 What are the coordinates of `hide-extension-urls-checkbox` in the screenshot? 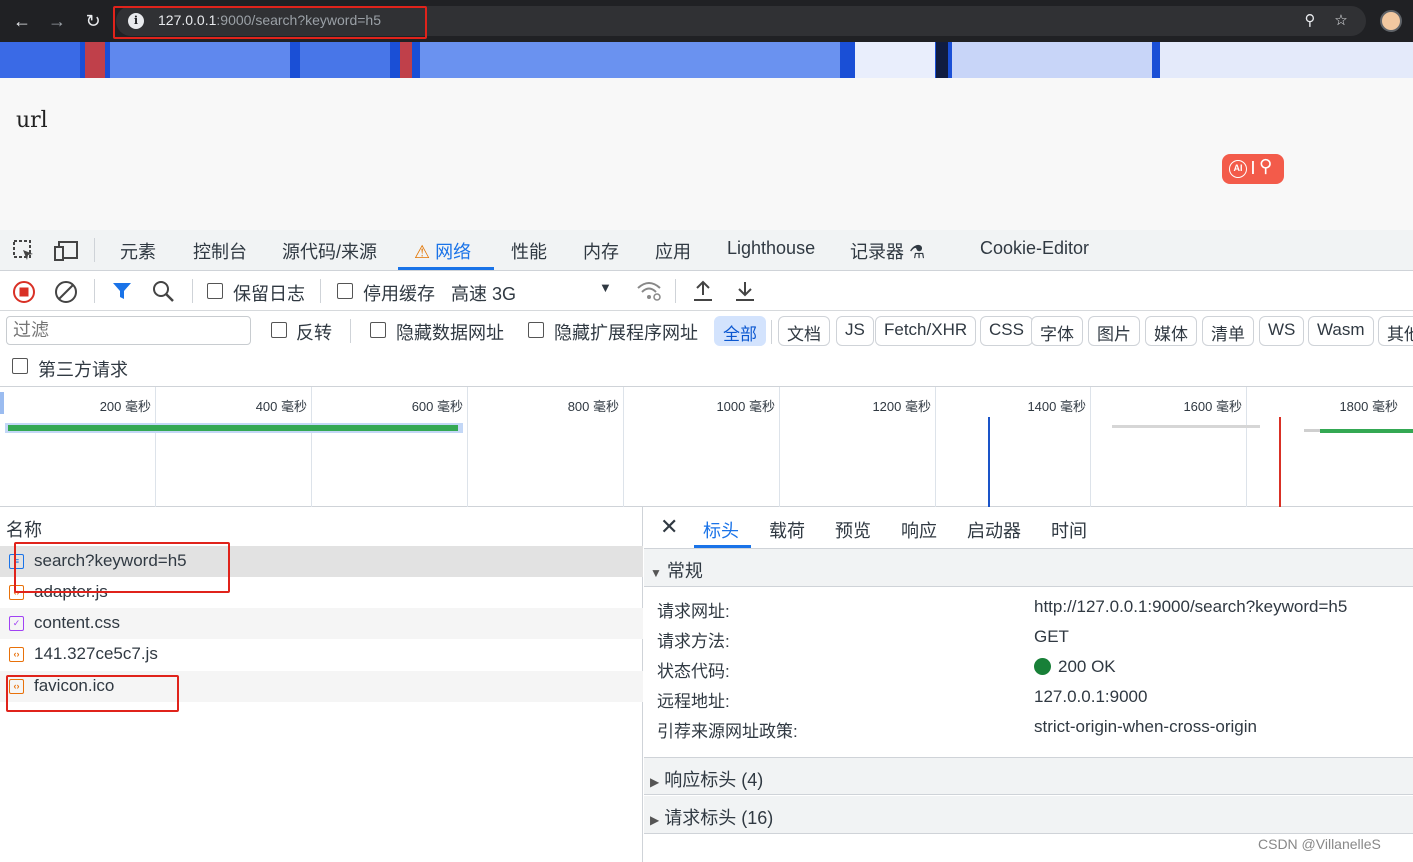 It's located at (536, 330).